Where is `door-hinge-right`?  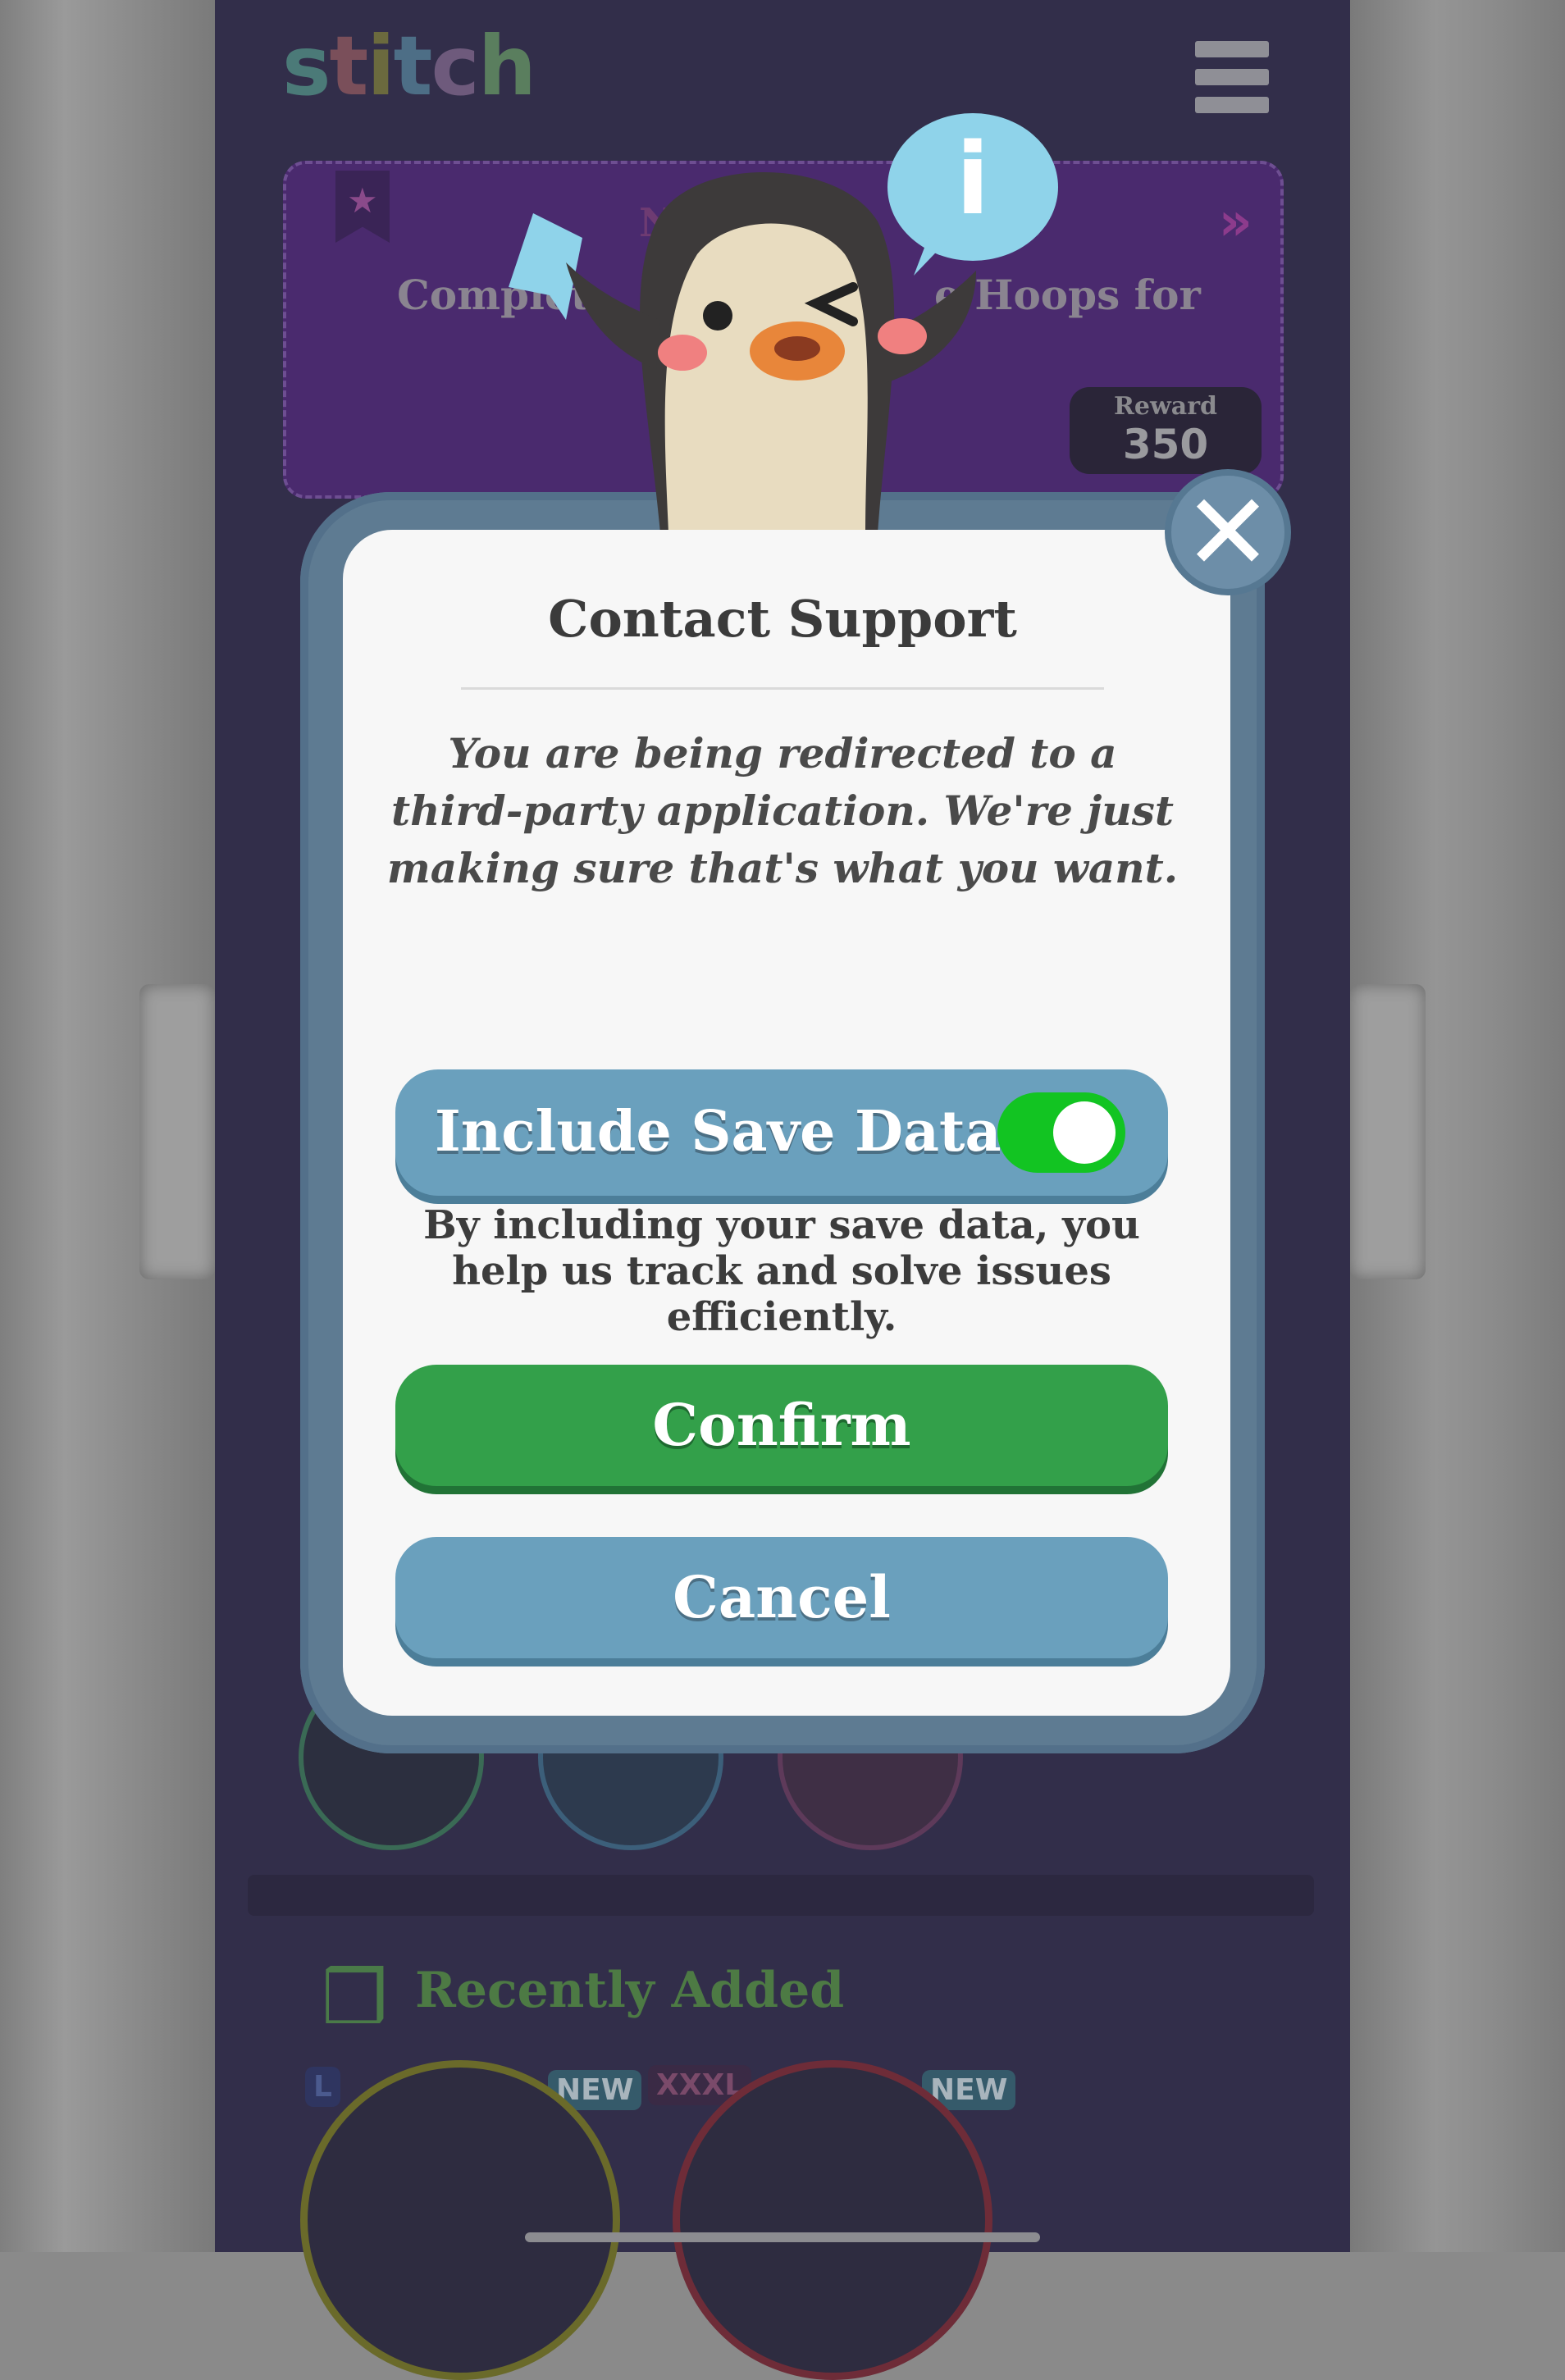 door-hinge-right is located at coordinates (1388, 1132).